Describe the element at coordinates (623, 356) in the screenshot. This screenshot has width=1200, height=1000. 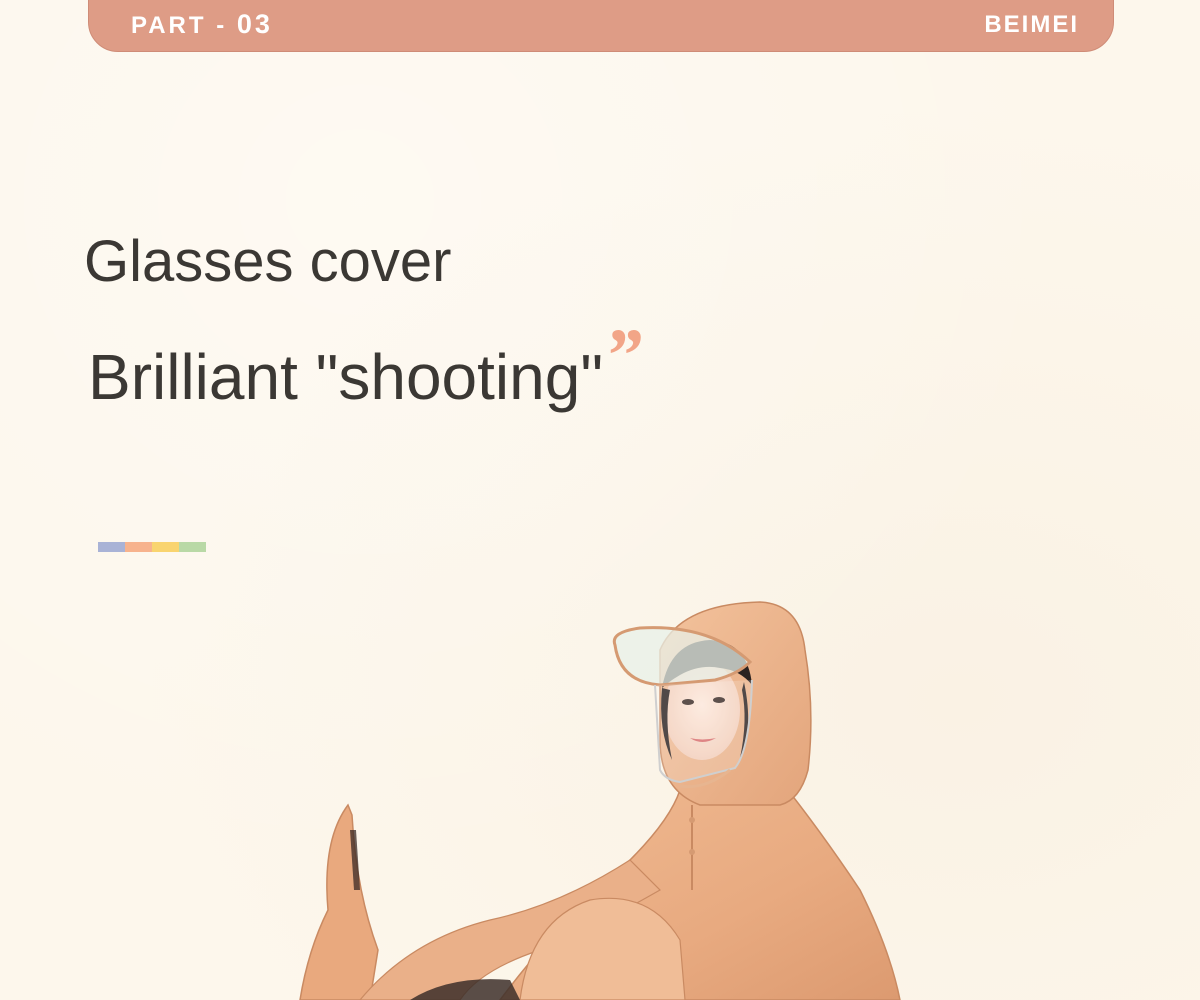
I see `decorative-quote-mark: ”` at that location.